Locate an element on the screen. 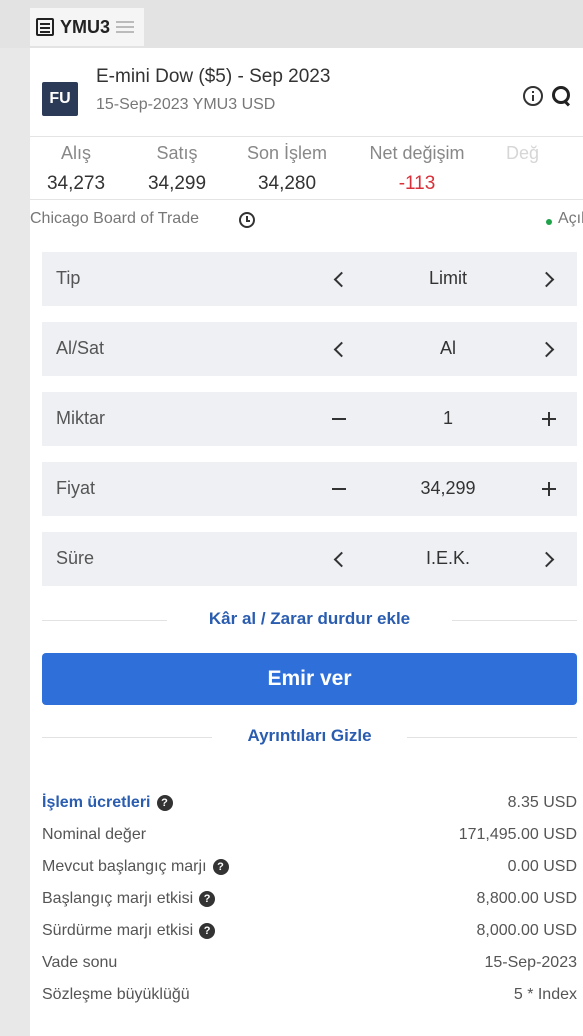 Image resolution: width=583 pixels, height=1036 pixels. exchange-name: Chicago Board of Trade is located at coordinates (114, 218).